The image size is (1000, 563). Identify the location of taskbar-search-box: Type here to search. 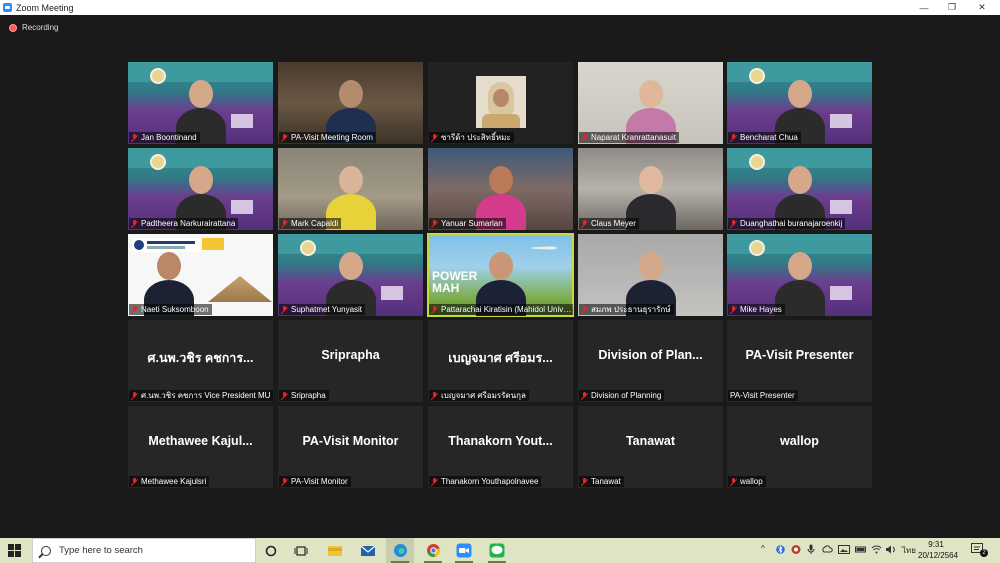
(144, 550).